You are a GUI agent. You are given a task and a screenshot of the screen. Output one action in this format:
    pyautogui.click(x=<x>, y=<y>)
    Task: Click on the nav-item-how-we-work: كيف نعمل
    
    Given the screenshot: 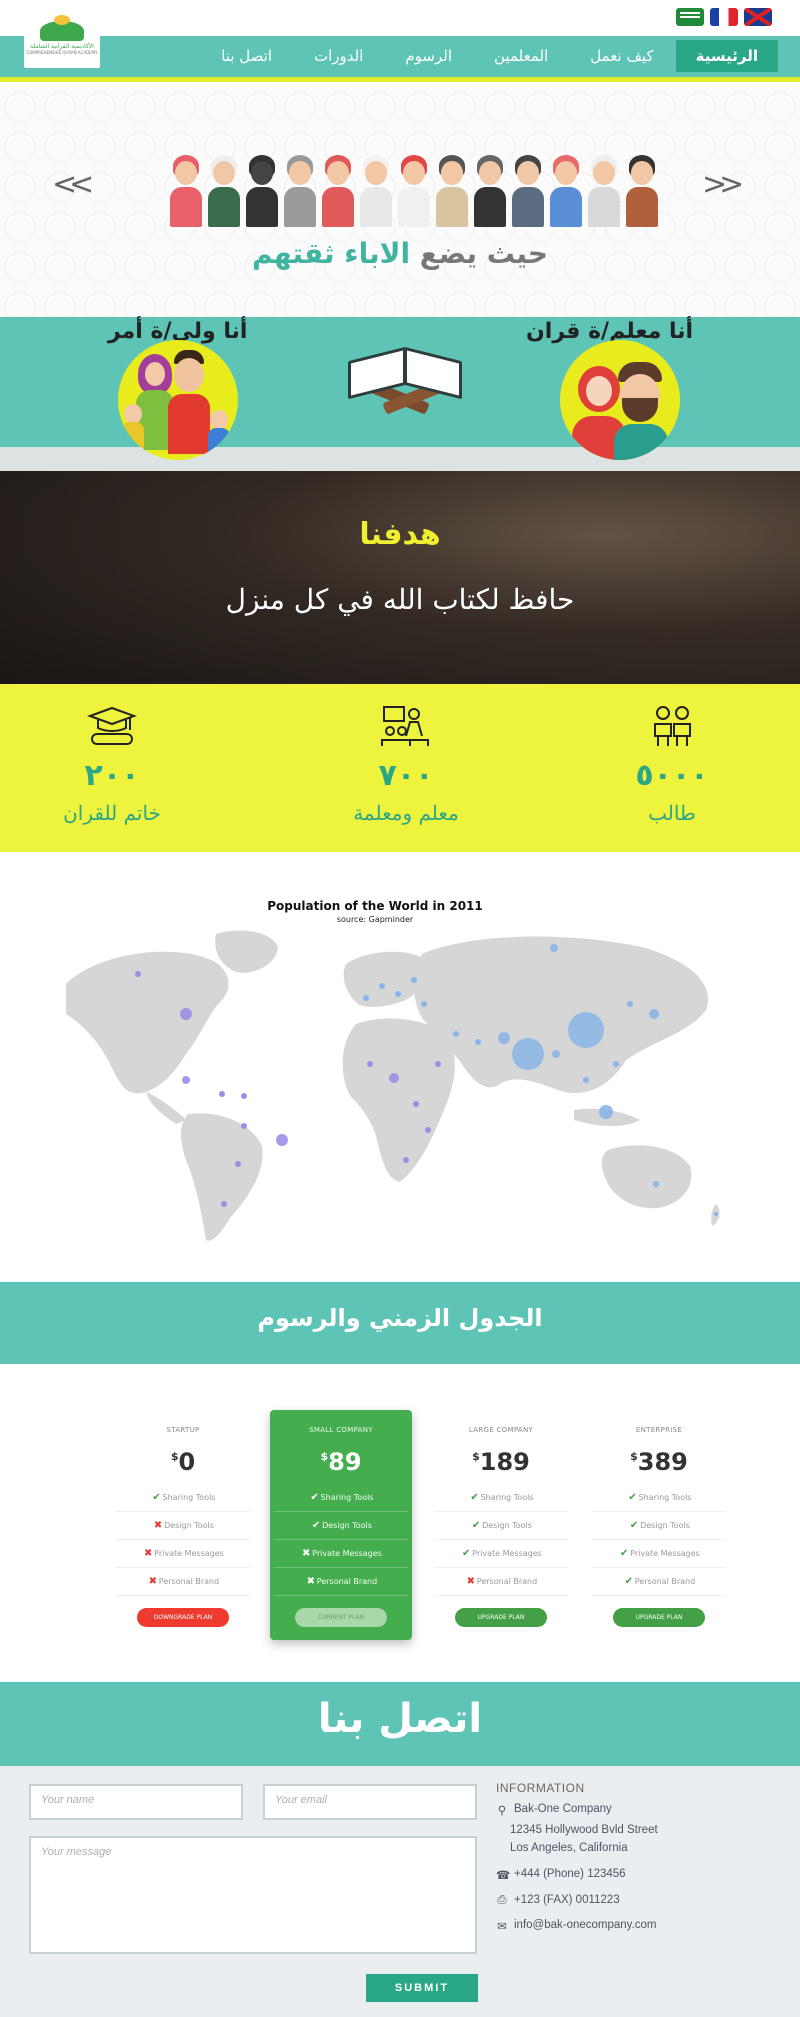 What is the action you would take?
    pyautogui.click(x=621, y=56)
    